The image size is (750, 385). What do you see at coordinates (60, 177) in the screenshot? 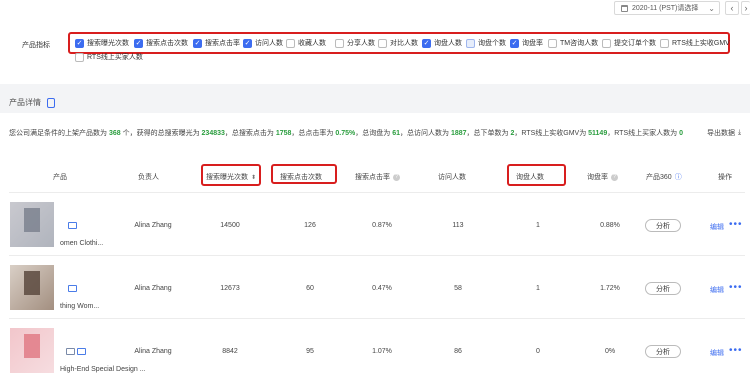
I see `col-header-product: 产品` at bounding box center [60, 177].